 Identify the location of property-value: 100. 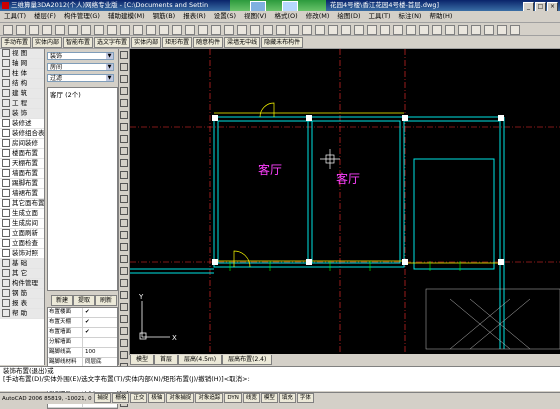
(89, 352).